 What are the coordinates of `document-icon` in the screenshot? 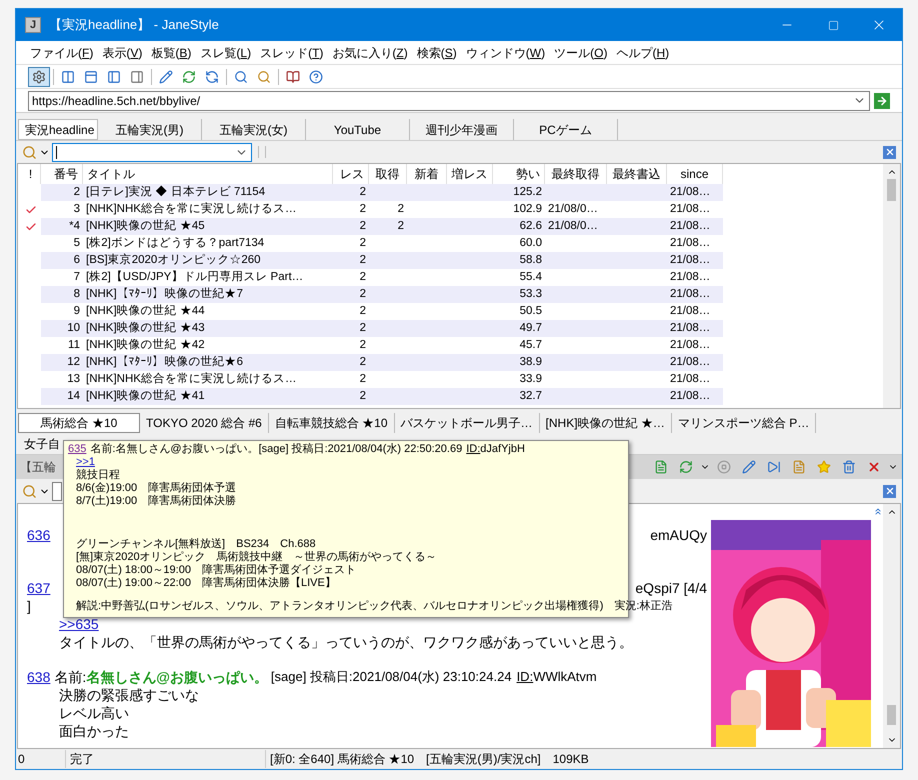 It's located at (661, 467).